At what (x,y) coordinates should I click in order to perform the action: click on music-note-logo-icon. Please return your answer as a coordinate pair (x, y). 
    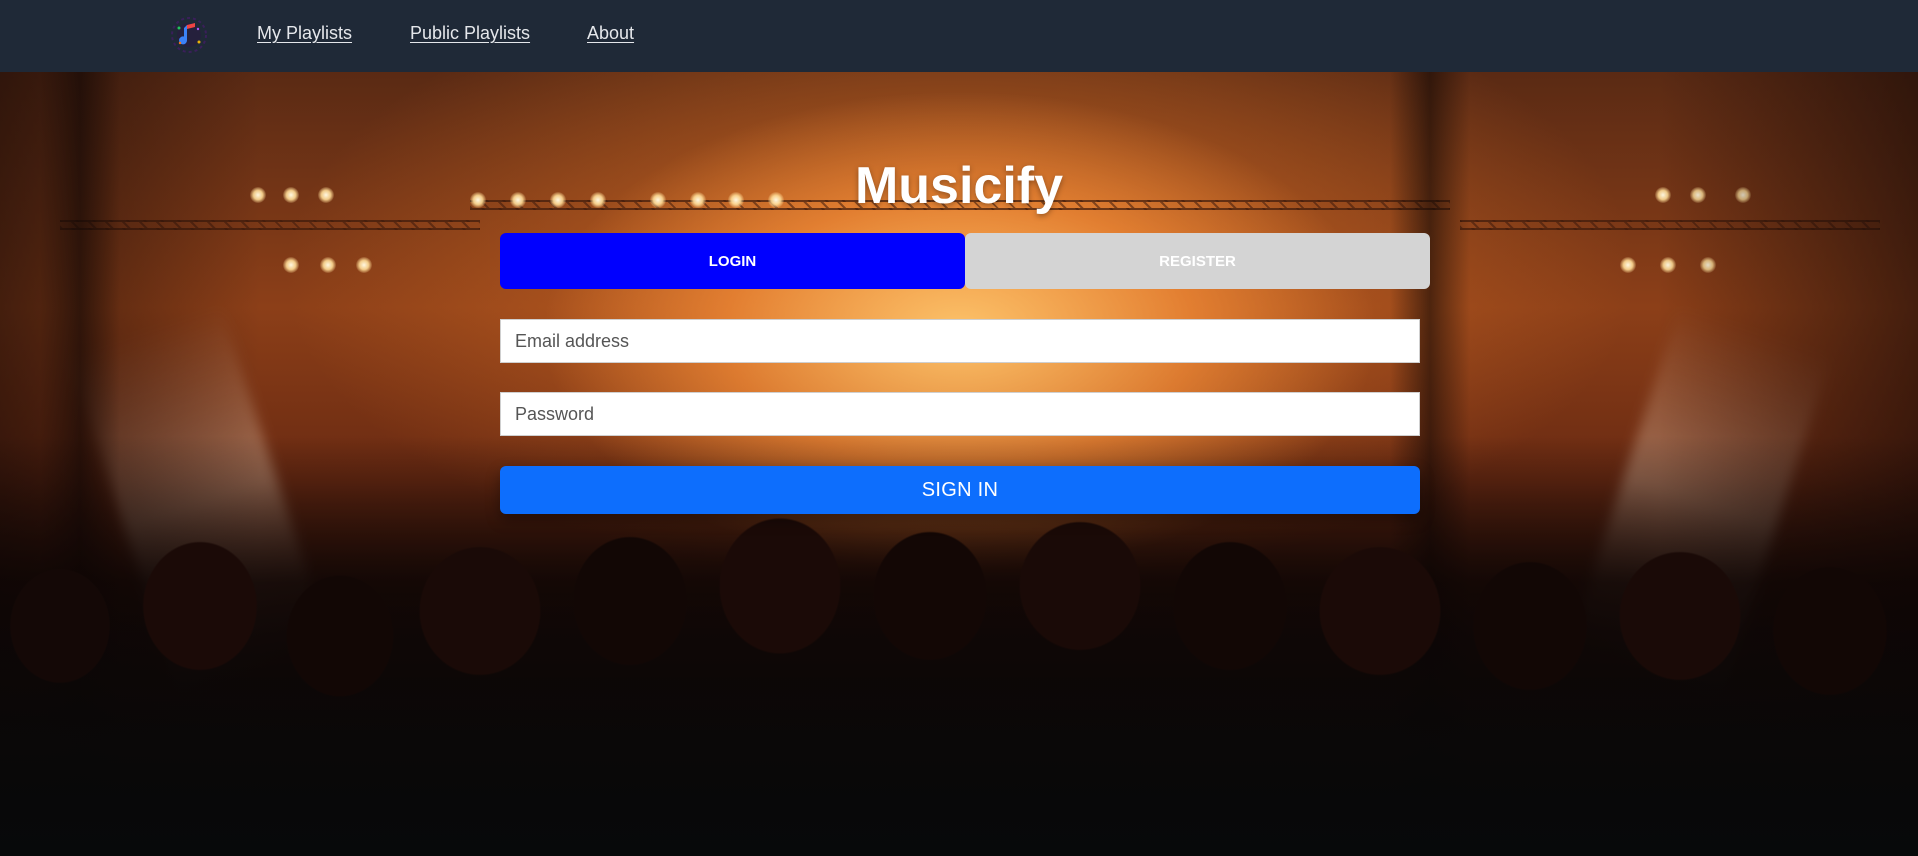
    Looking at the image, I should click on (189, 35).